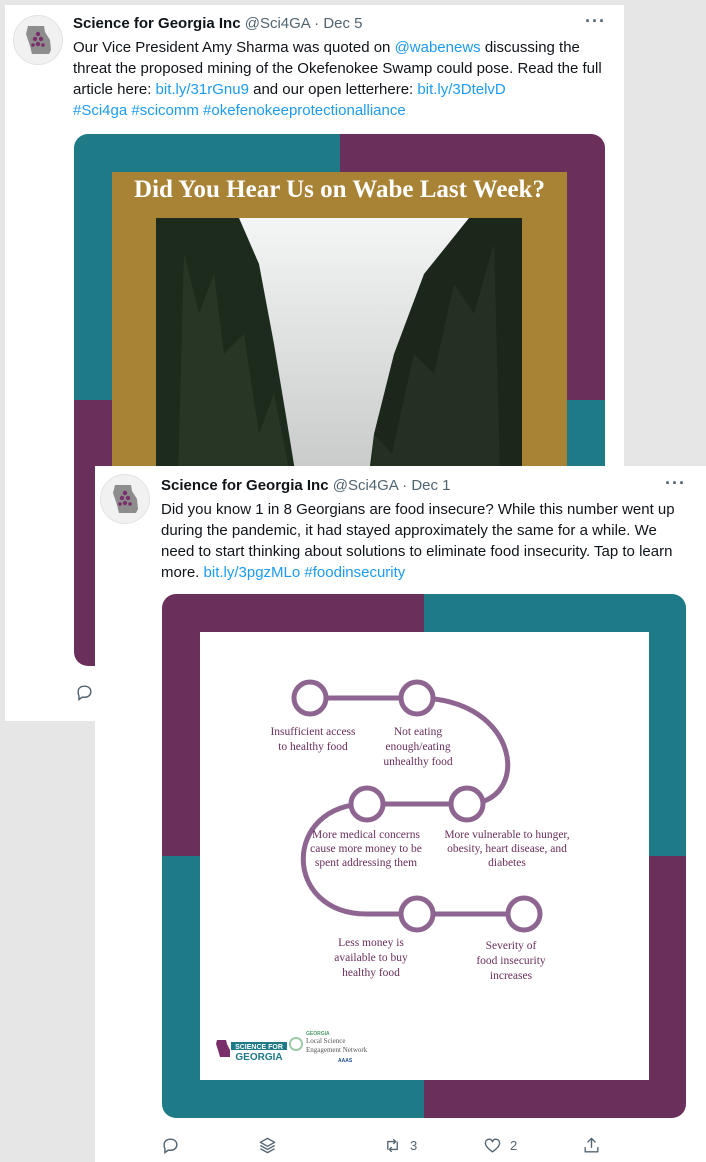 This screenshot has height=1162, width=706. Describe the element at coordinates (345, 1061) in the screenshot. I see `logo-2-line-3: AAAS` at that location.